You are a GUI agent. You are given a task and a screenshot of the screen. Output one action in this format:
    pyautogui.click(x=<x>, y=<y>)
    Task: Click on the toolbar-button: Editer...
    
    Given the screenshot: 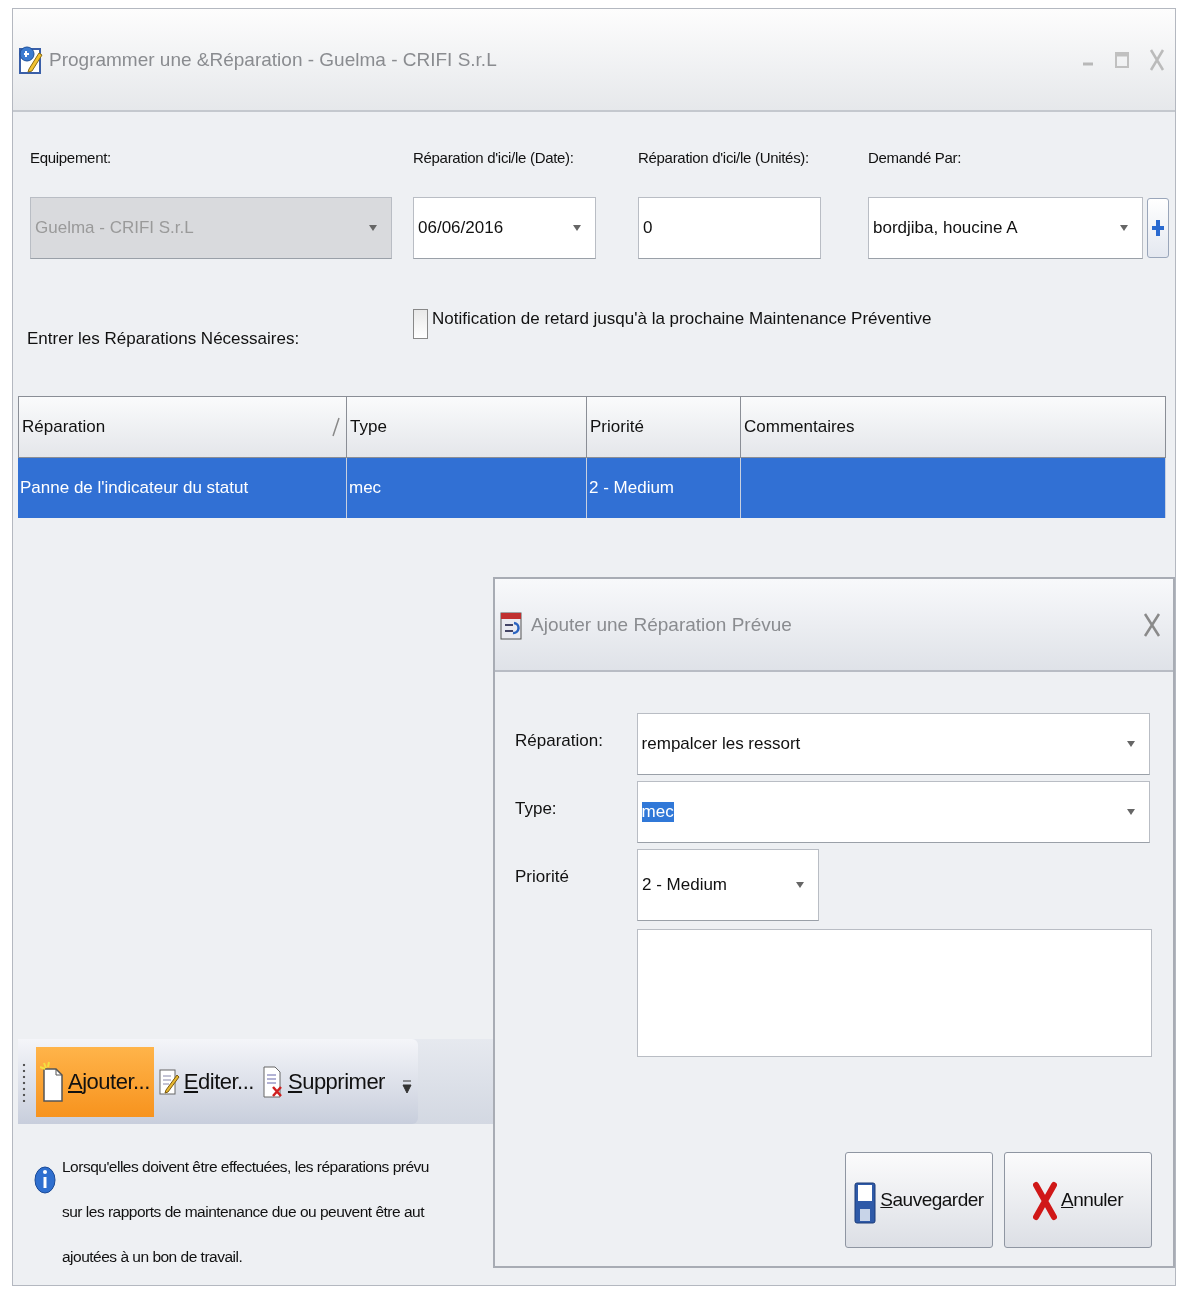 What is the action you would take?
    pyautogui.click(x=205, y=1081)
    